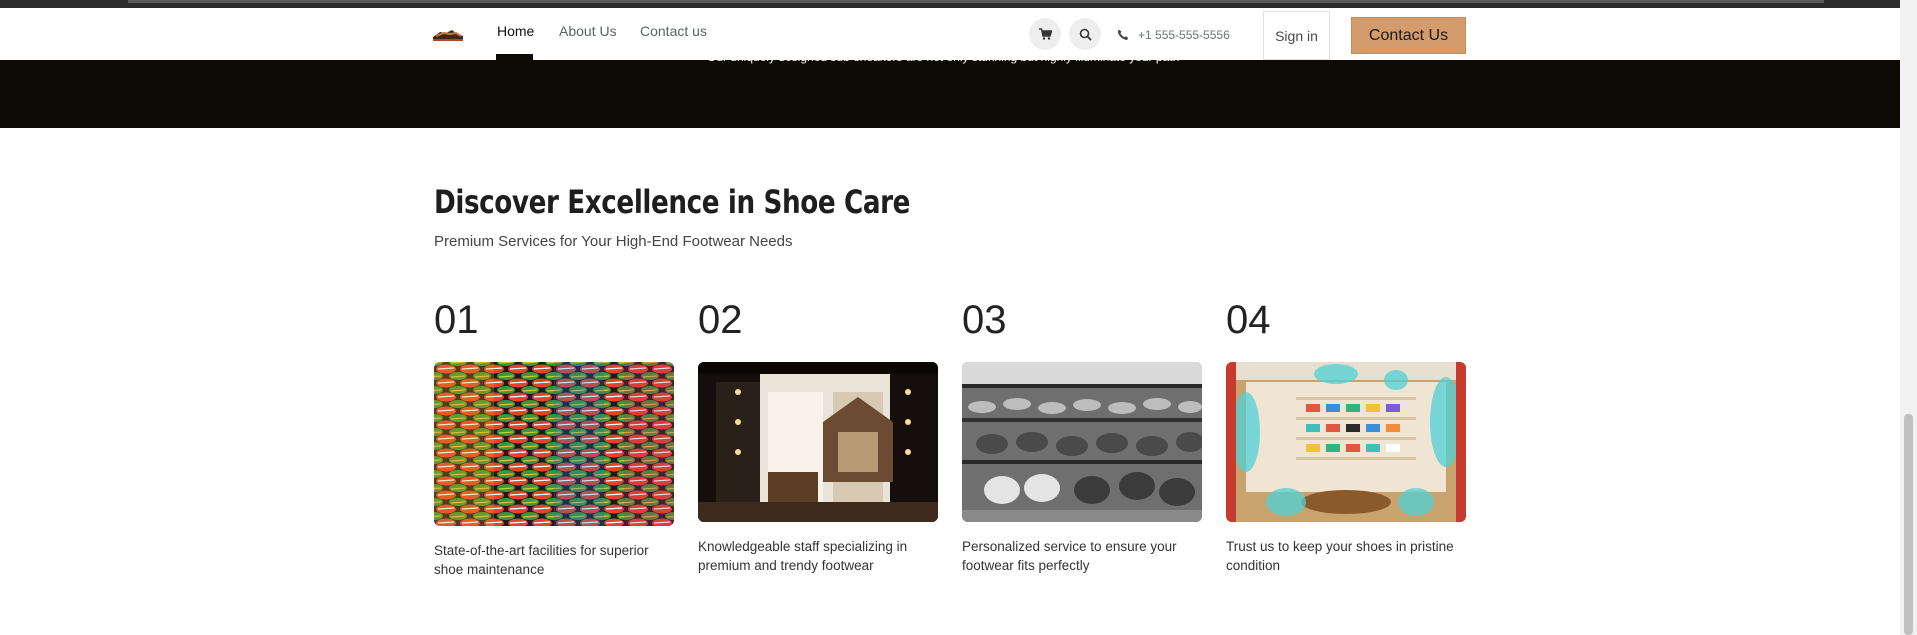 The image size is (1917, 635). Describe the element at coordinates (515, 31) in the screenshot. I see `nav-link-home: Home` at that location.